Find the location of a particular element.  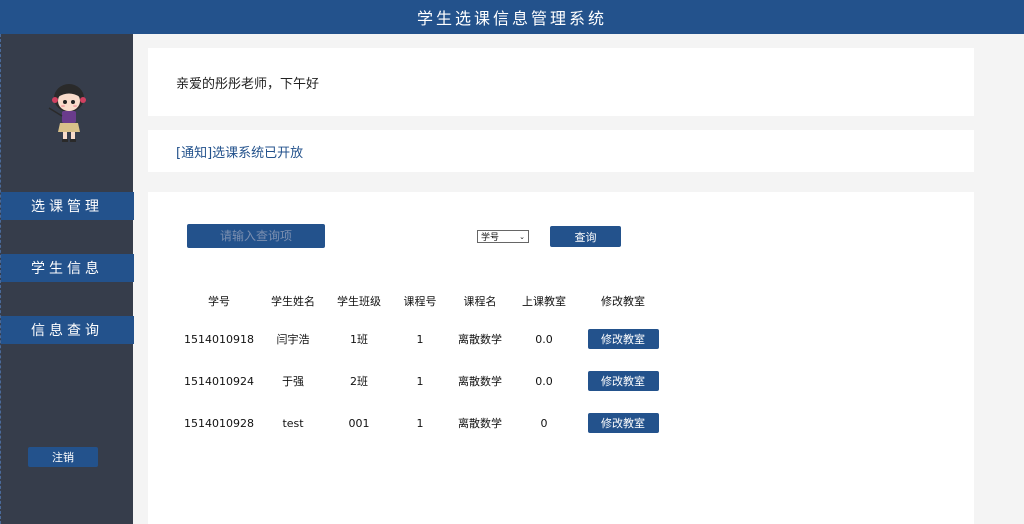

cell-class: 2班 is located at coordinates (359, 381).